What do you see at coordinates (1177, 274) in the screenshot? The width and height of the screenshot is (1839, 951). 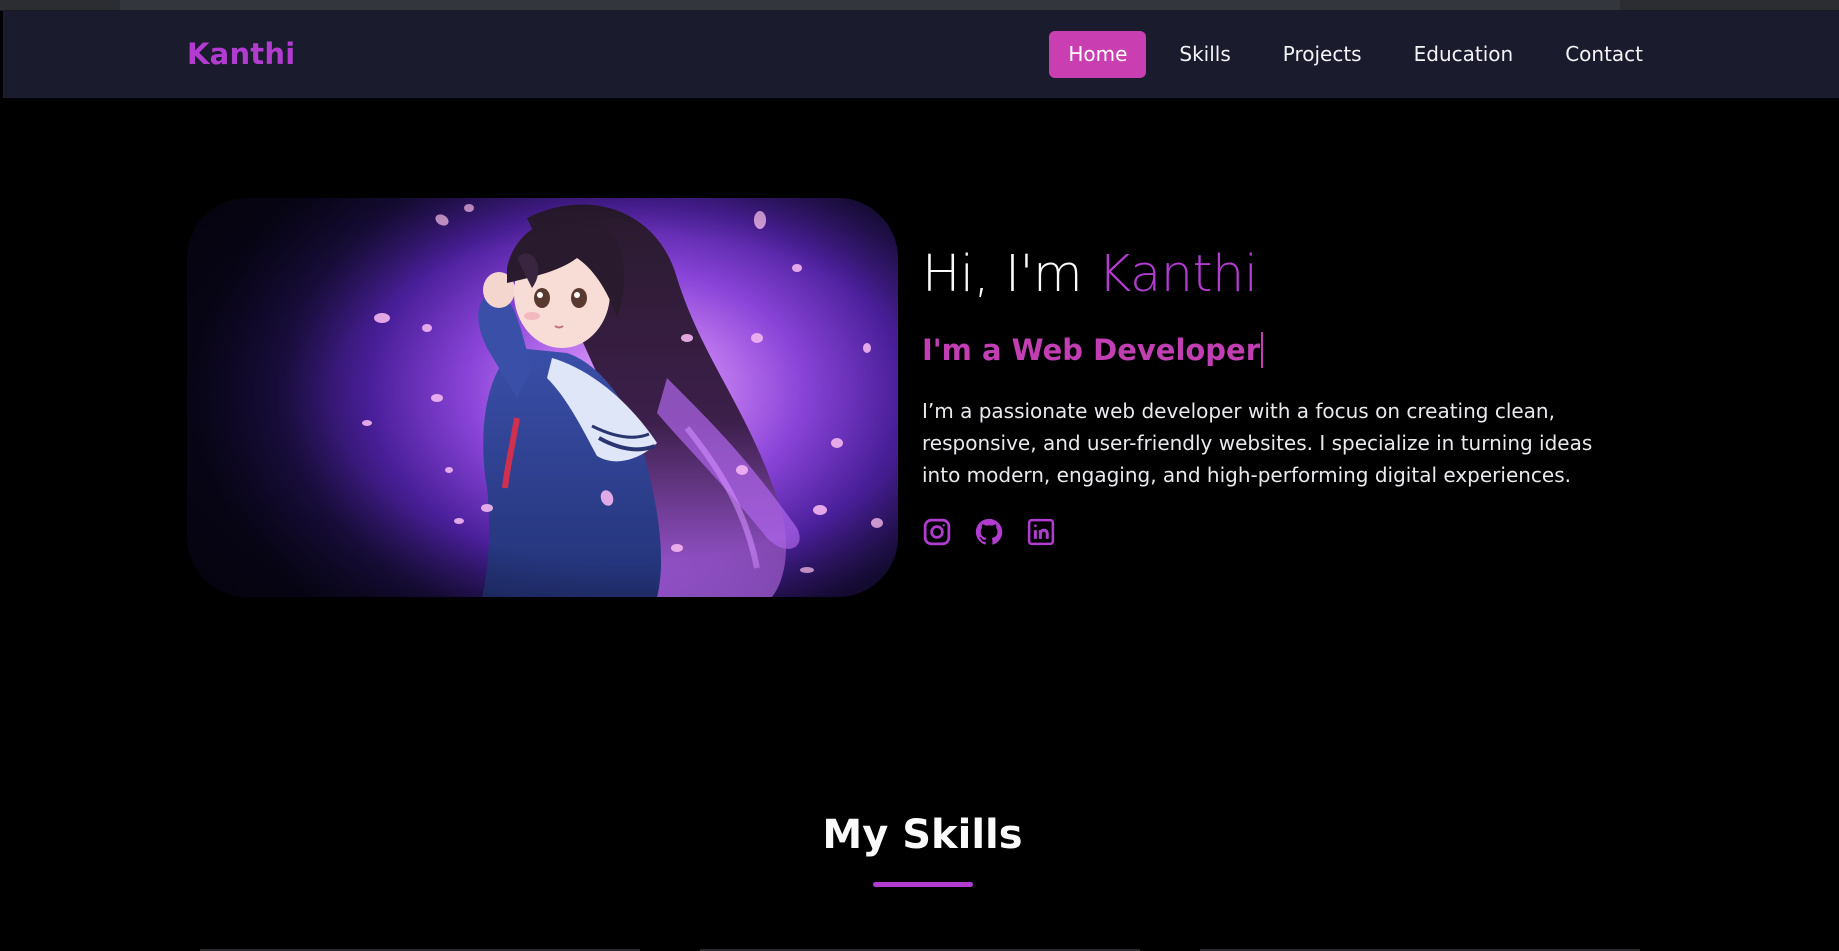 I see `greeting-name: Kanthi` at bounding box center [1177, 274].